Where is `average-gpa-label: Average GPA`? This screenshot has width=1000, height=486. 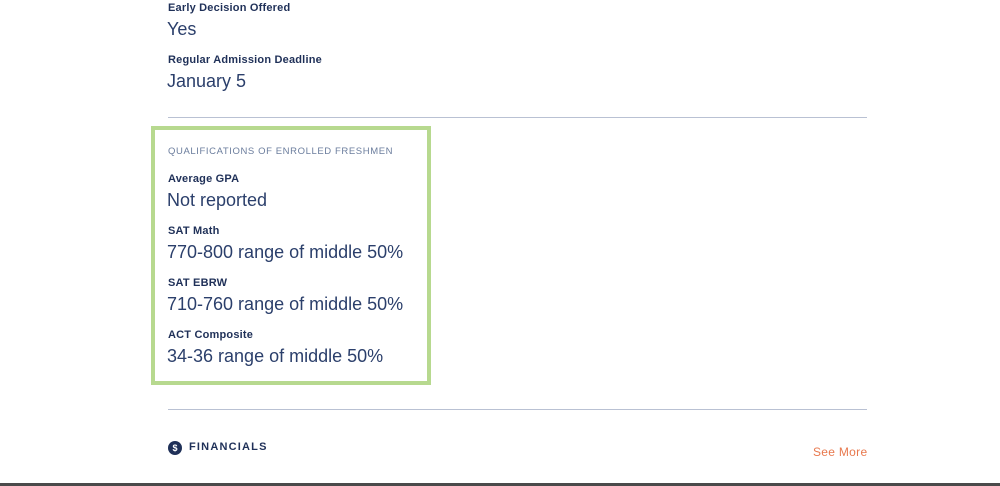 average-gpa-label: Average GPA is located at coordinates (204, 179).